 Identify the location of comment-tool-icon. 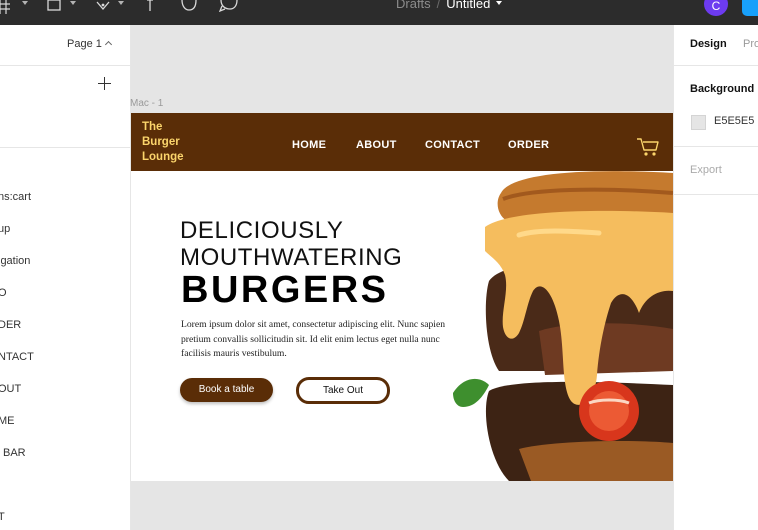
(229, 7).